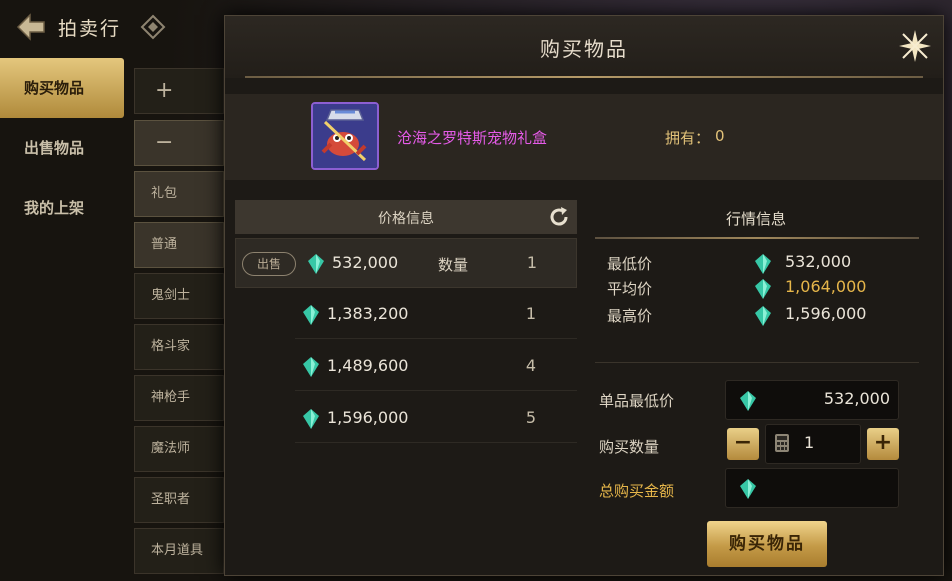  What do you see at coordinates (584, 77) in the screenshot?
I see `header-divider` at bounding box center [584, 77].